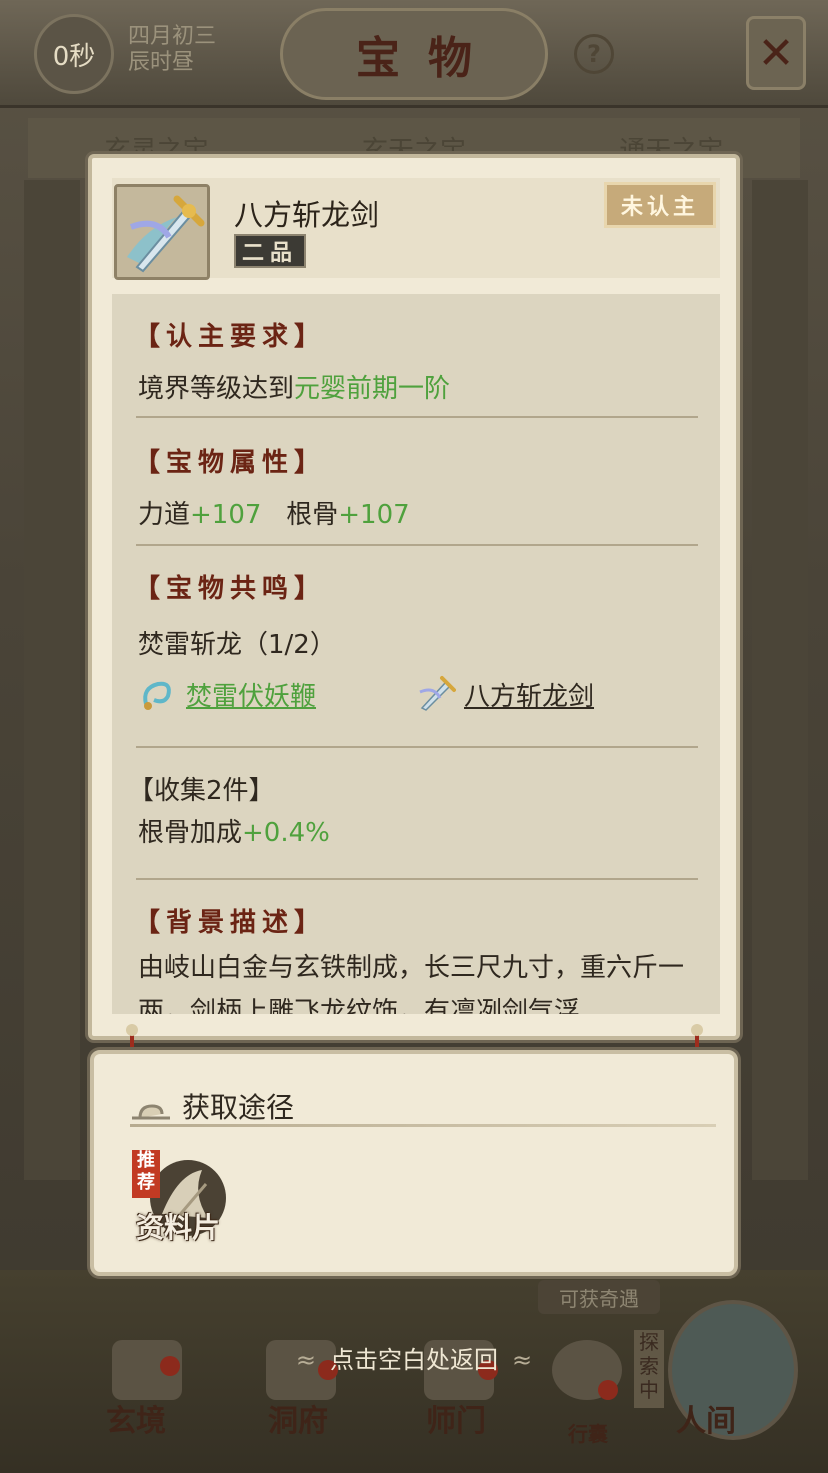  I want to click on resonance-item-owned: 焚雷伏妖鞭, so click(251, 694).